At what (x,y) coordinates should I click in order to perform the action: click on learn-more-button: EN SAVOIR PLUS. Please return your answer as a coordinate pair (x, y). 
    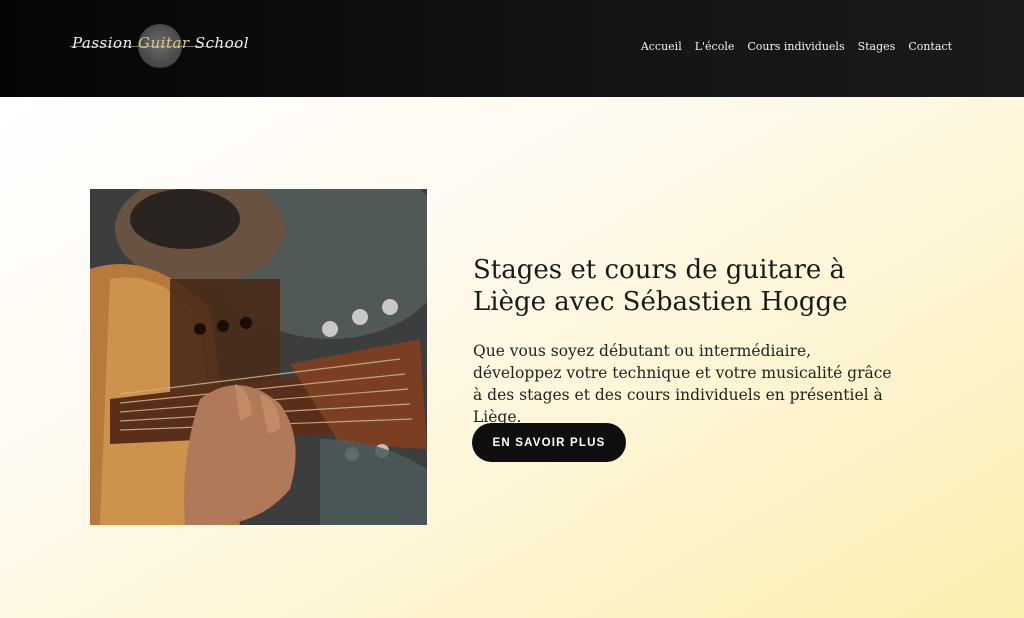
    Looking at the image, I should click on (549, 442).